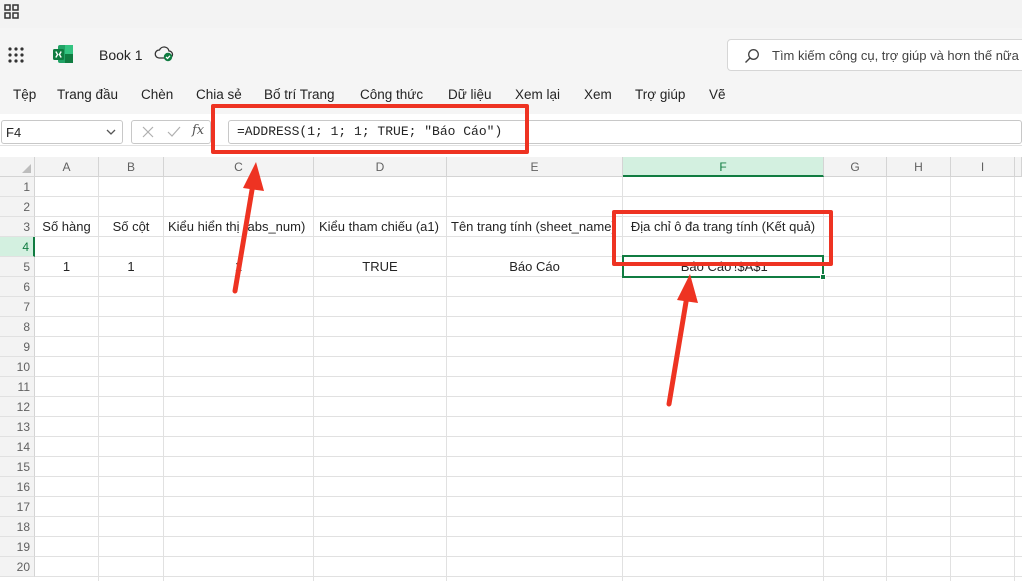 Image resolution: width=1022 pixels, height=581 pixels. What do you see at coordinates (380, 267) in the screenshot?
I see `cell-d4: TRUE` at bounding box center [380, 267].